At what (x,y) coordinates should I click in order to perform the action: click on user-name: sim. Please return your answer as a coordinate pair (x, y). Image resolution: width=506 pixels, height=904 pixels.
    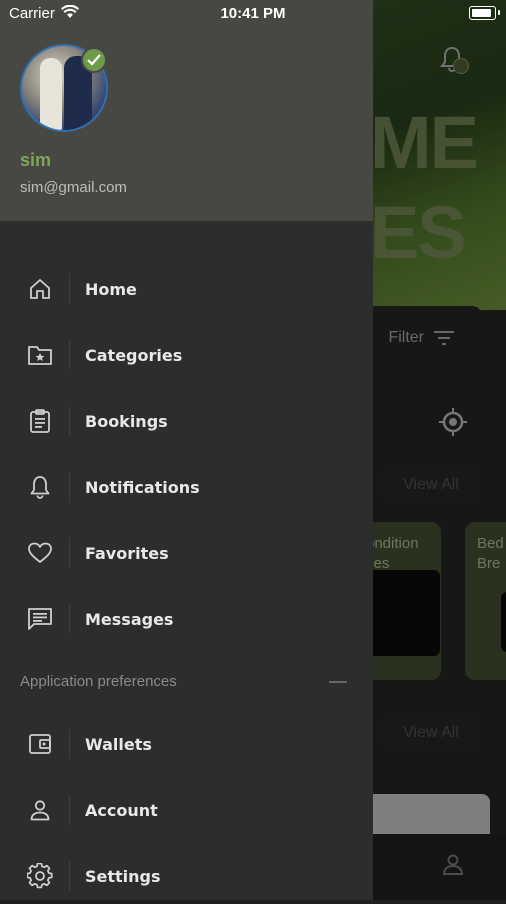
    Looking at the image, I should click on (36, 160).